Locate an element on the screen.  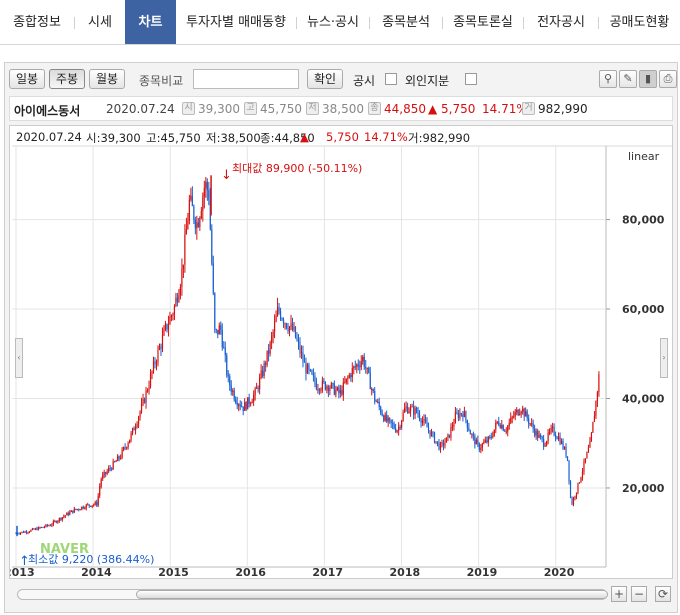
scroll-left-arrow-icon: ‹ is located at coordinates (19, 358).